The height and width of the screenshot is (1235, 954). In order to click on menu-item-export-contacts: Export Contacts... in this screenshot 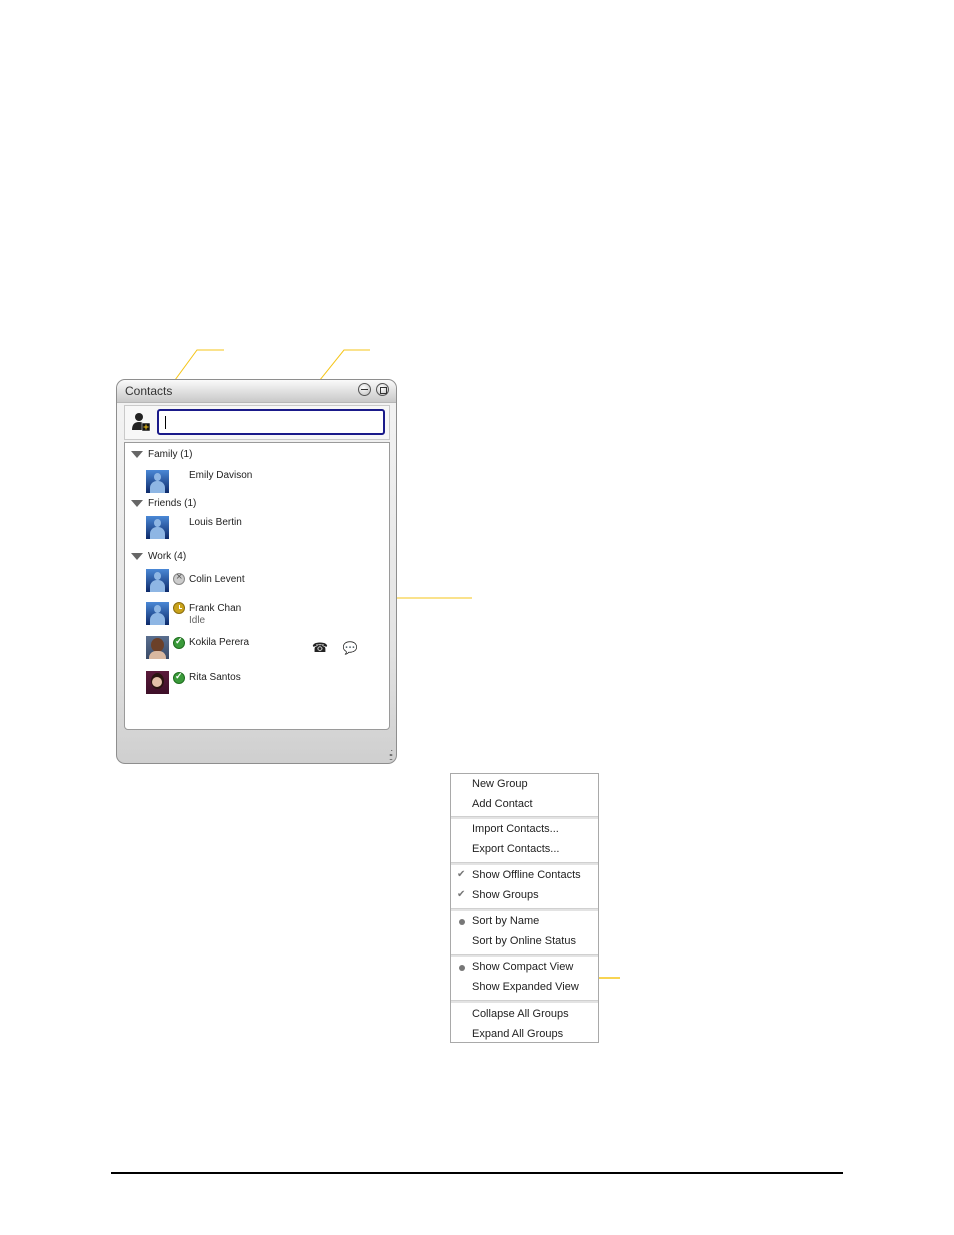, I will do `click(515, 849)`.